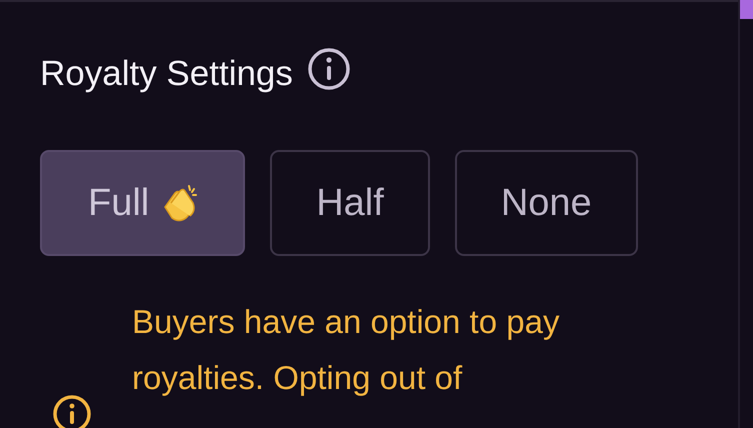 The width and height of the screenshot is (753, 428). What do you see at coordinates (546, 203) in the screenshot?
I see `royalty-option-button: None` at bounding box center [546, 203].